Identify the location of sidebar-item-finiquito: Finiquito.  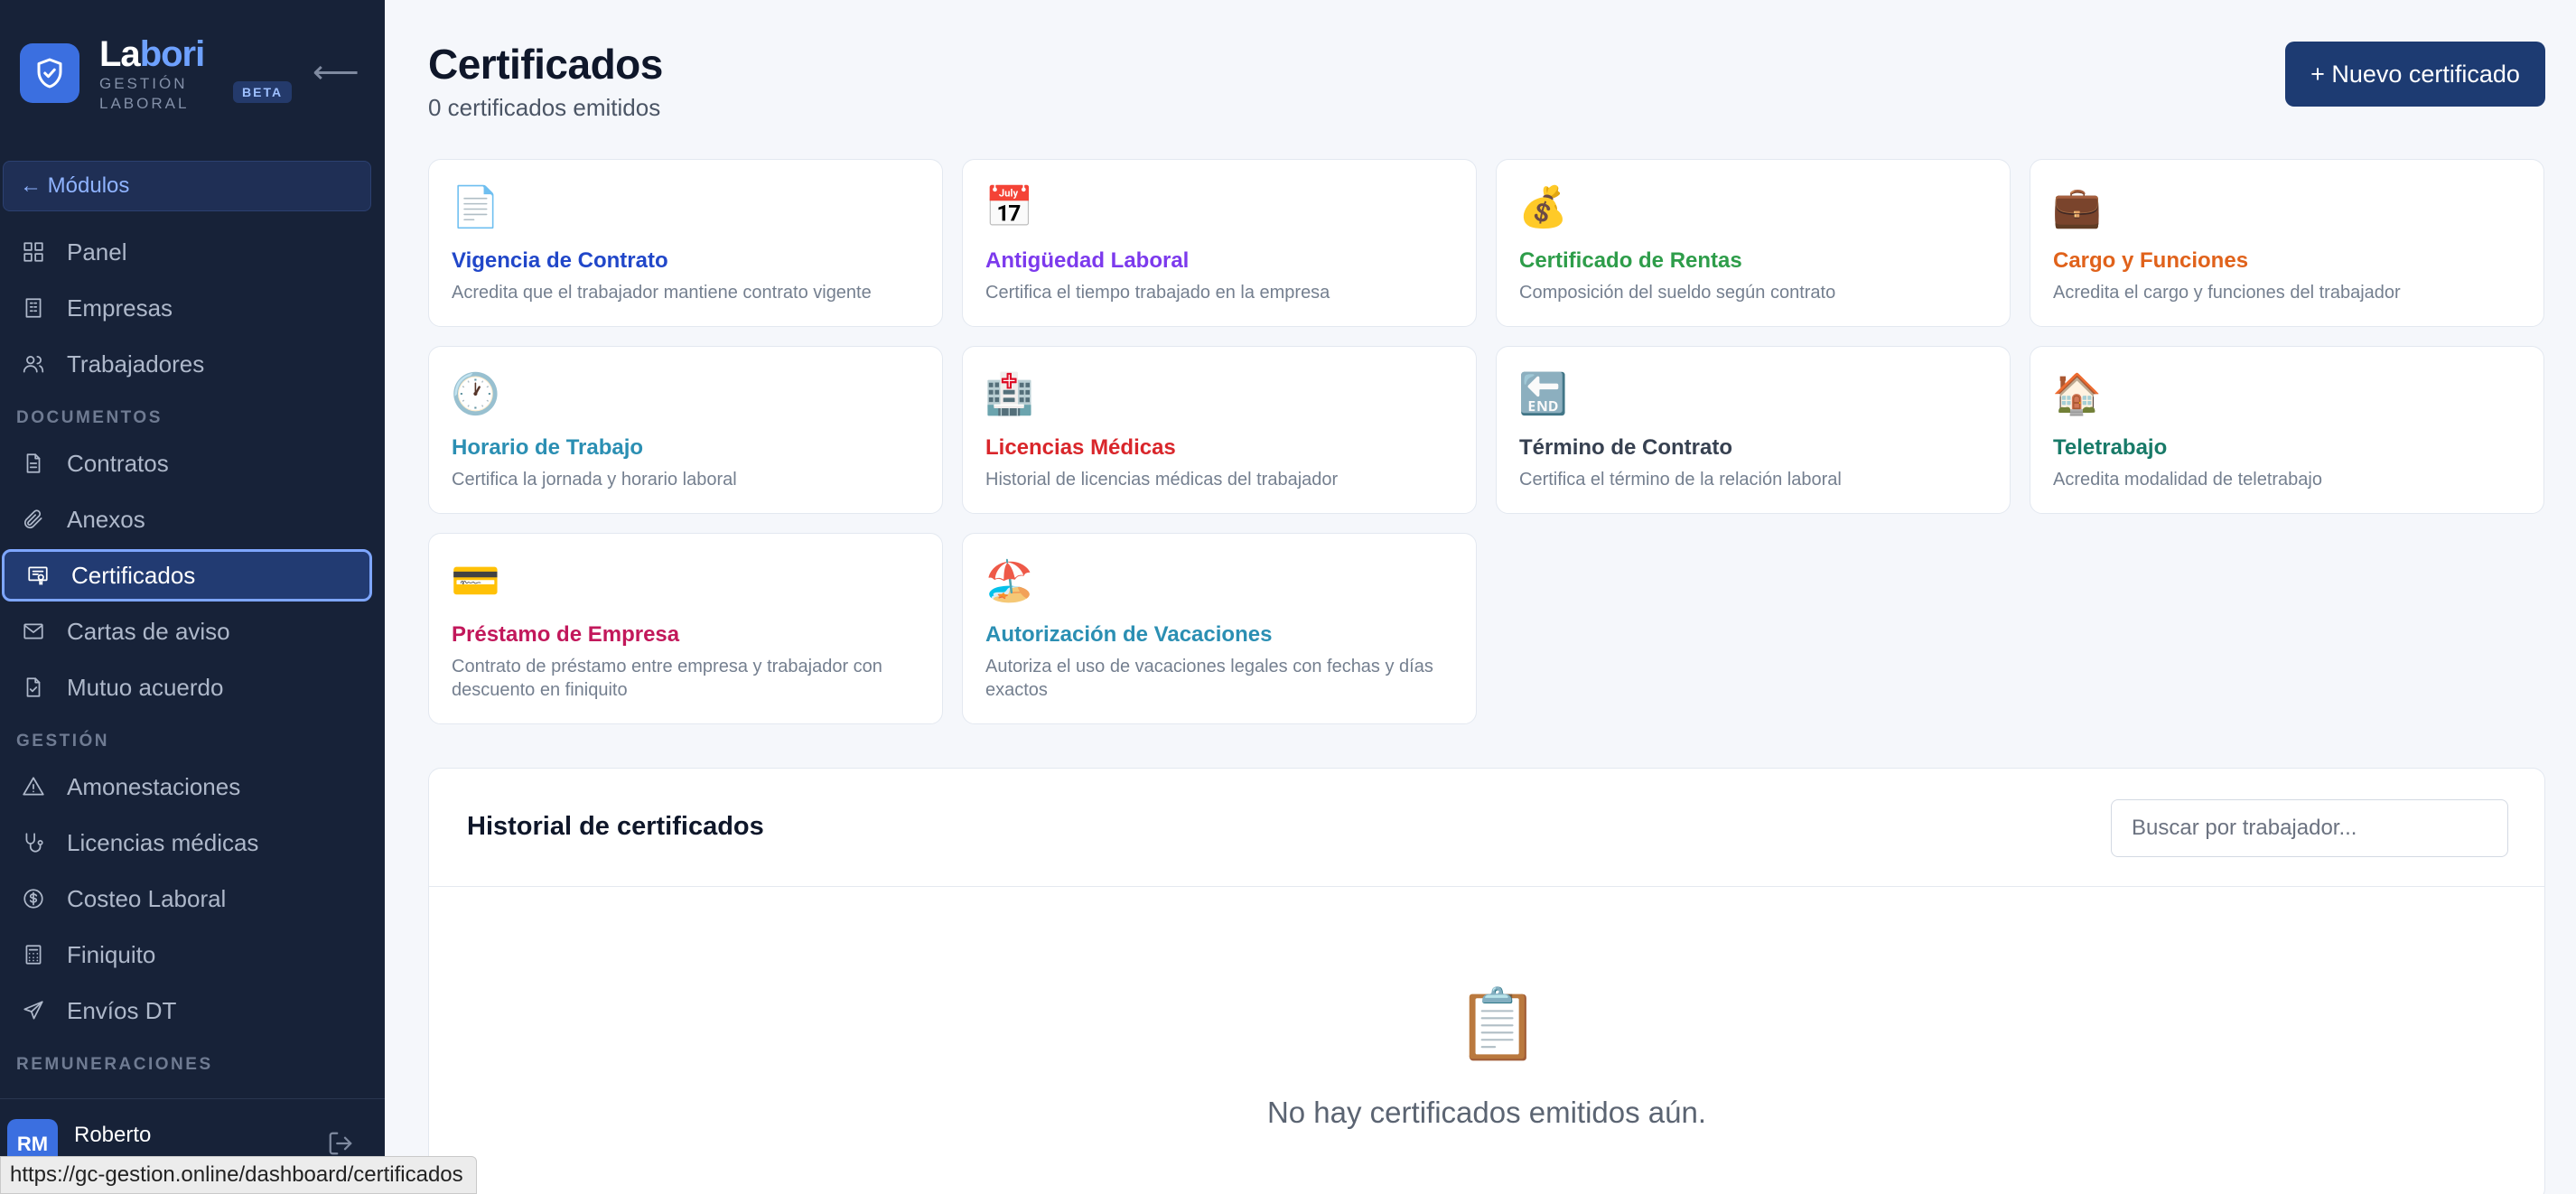
(186, 955).